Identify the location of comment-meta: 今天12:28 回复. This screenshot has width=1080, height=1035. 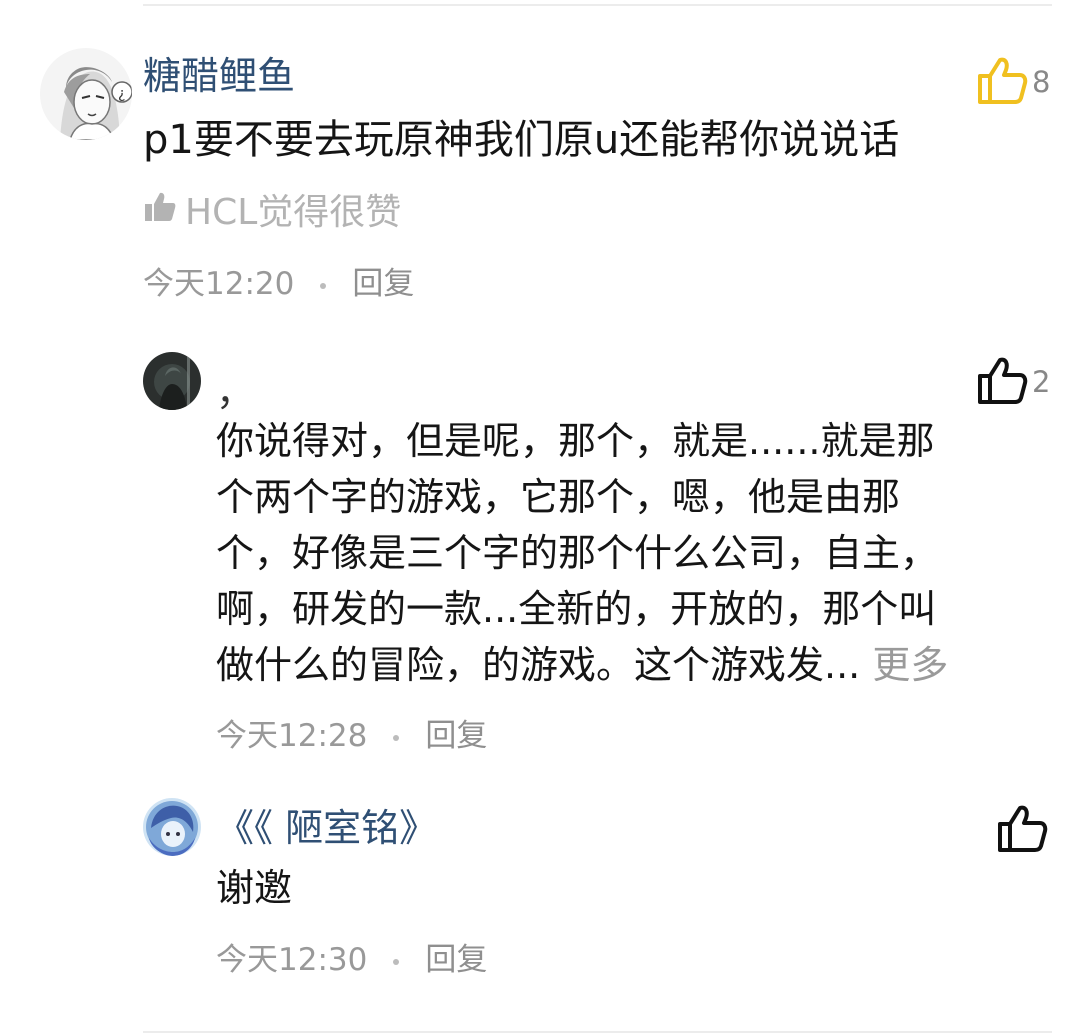
(351, 736).